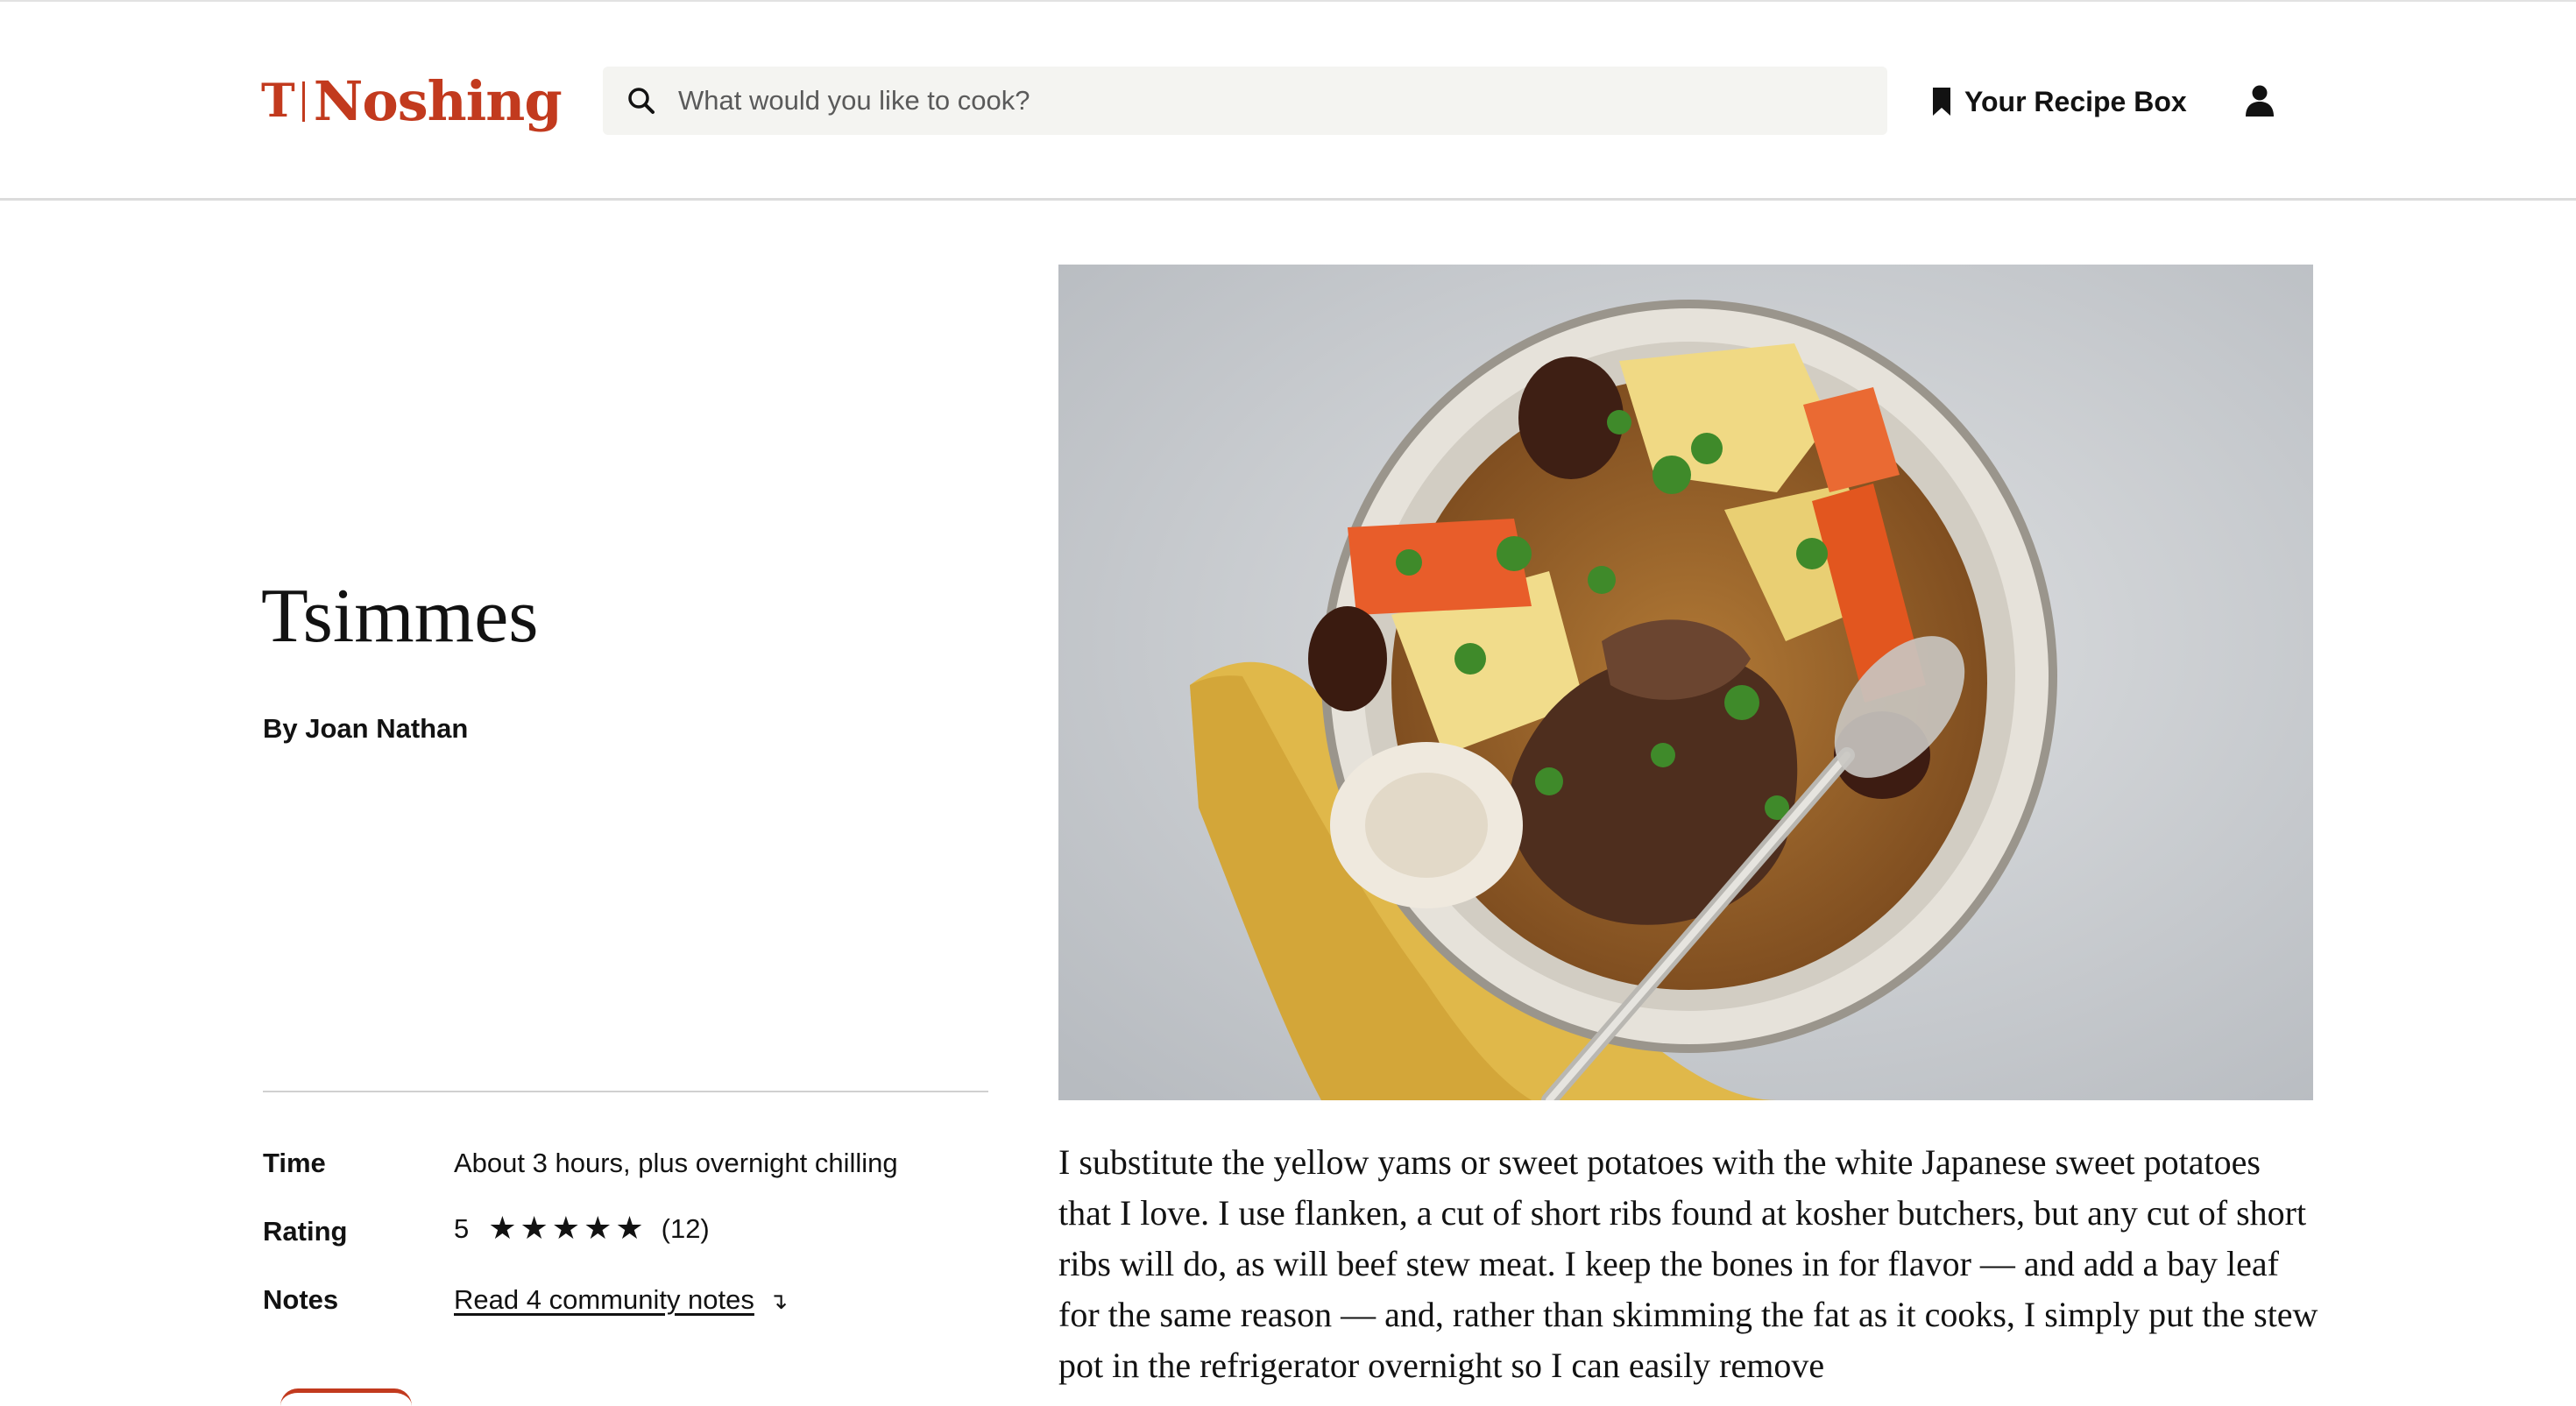 Image resolution: width=2576 pixels, height=1406 pixels. What do you see at coordinates (346, 1397) in the screenshot?
I see `save-button-partial` at bounding box center [346, 1397].